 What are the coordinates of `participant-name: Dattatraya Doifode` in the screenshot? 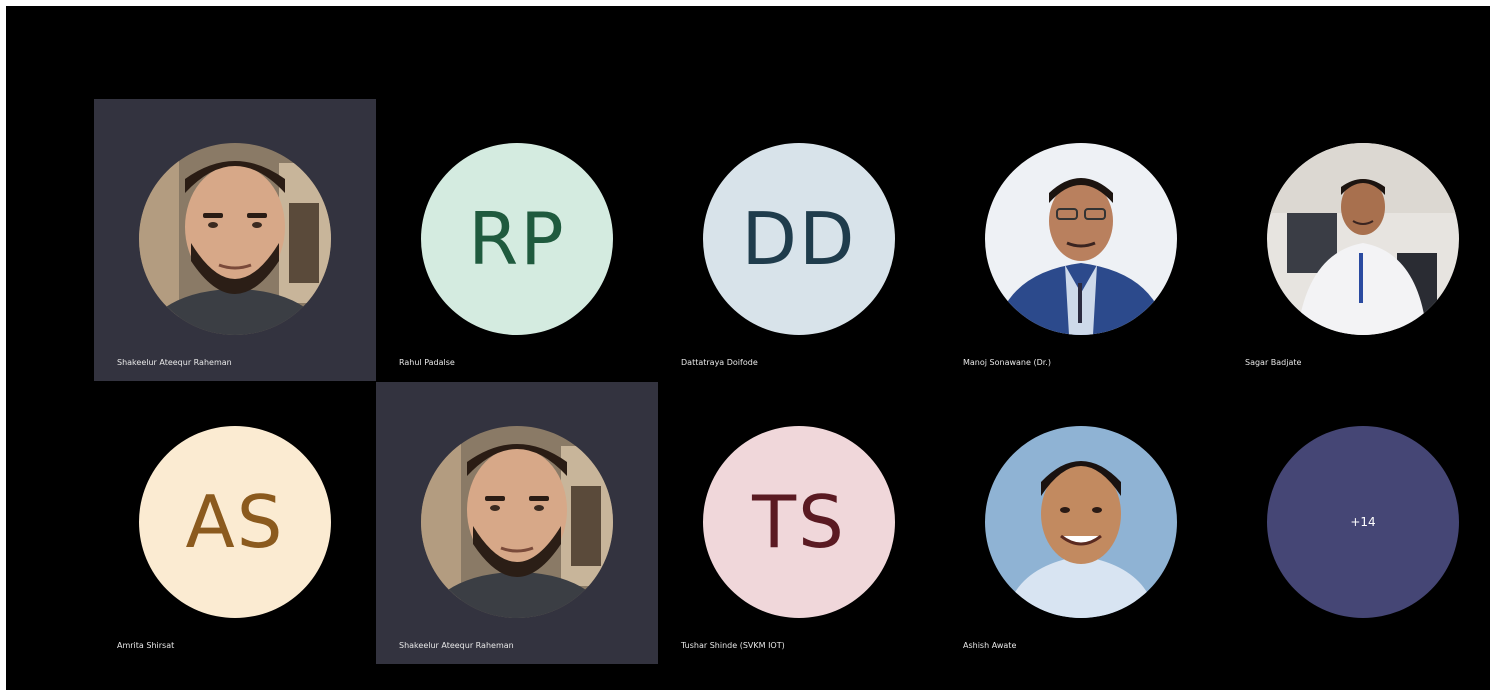 It's located at (719, 362).